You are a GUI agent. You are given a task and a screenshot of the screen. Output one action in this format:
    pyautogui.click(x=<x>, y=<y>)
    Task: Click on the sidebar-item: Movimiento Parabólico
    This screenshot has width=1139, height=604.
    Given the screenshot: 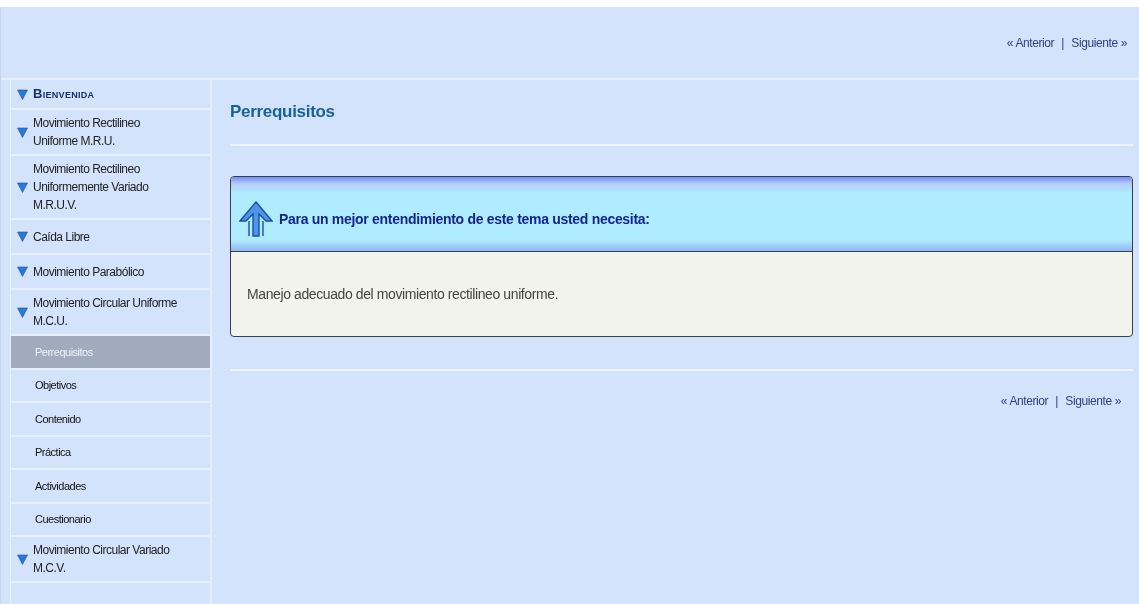 What is the action you would take?
    pyautogui.click(x=110, y=272)
    